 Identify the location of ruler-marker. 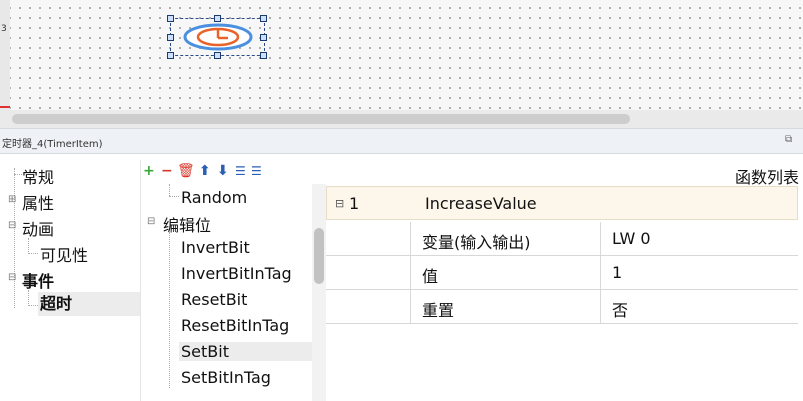
(5, 107).